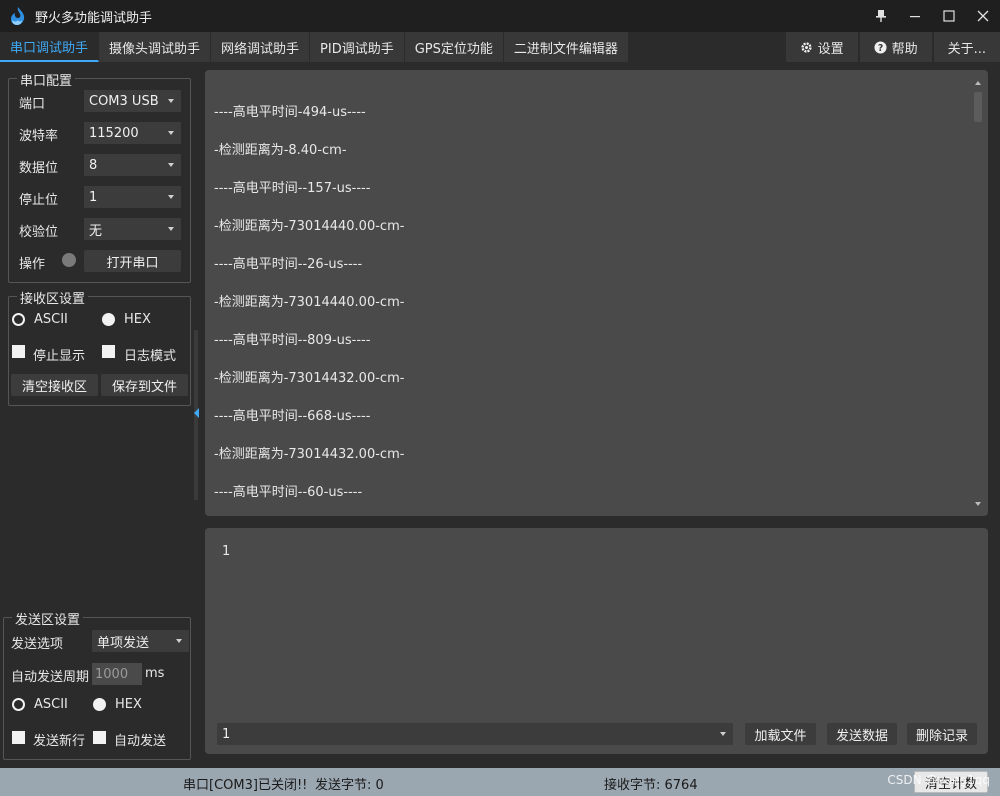 This screenshot has width=1000, height=796. What do you see at coordinates (39, 168) in the screenshot?
I see `databits-label: 数据位` at bounding box center [39, 168].